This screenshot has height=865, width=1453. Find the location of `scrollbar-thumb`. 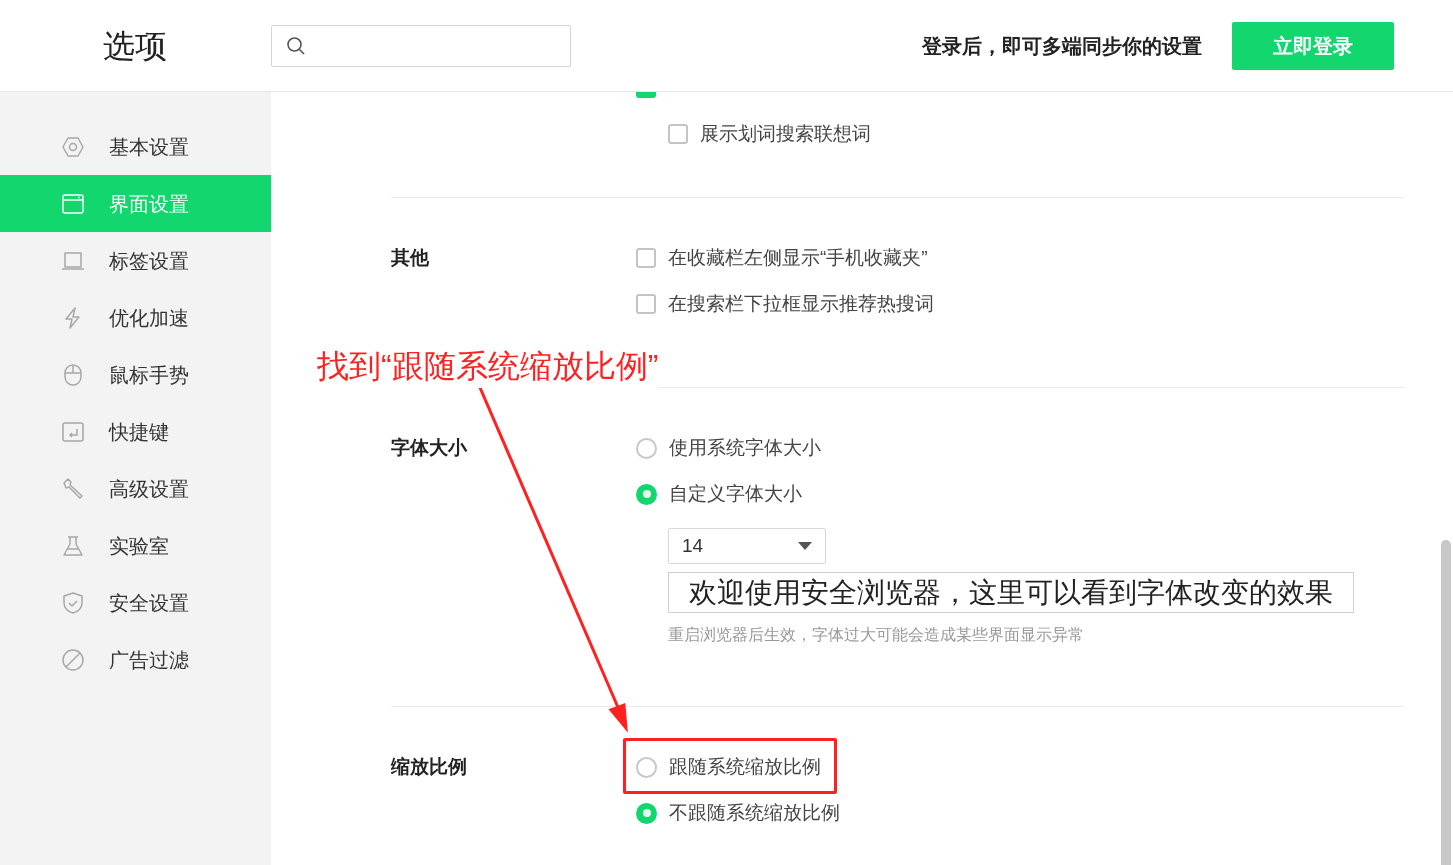

scrollbar-thumb is located at coordinates (1446, 702).